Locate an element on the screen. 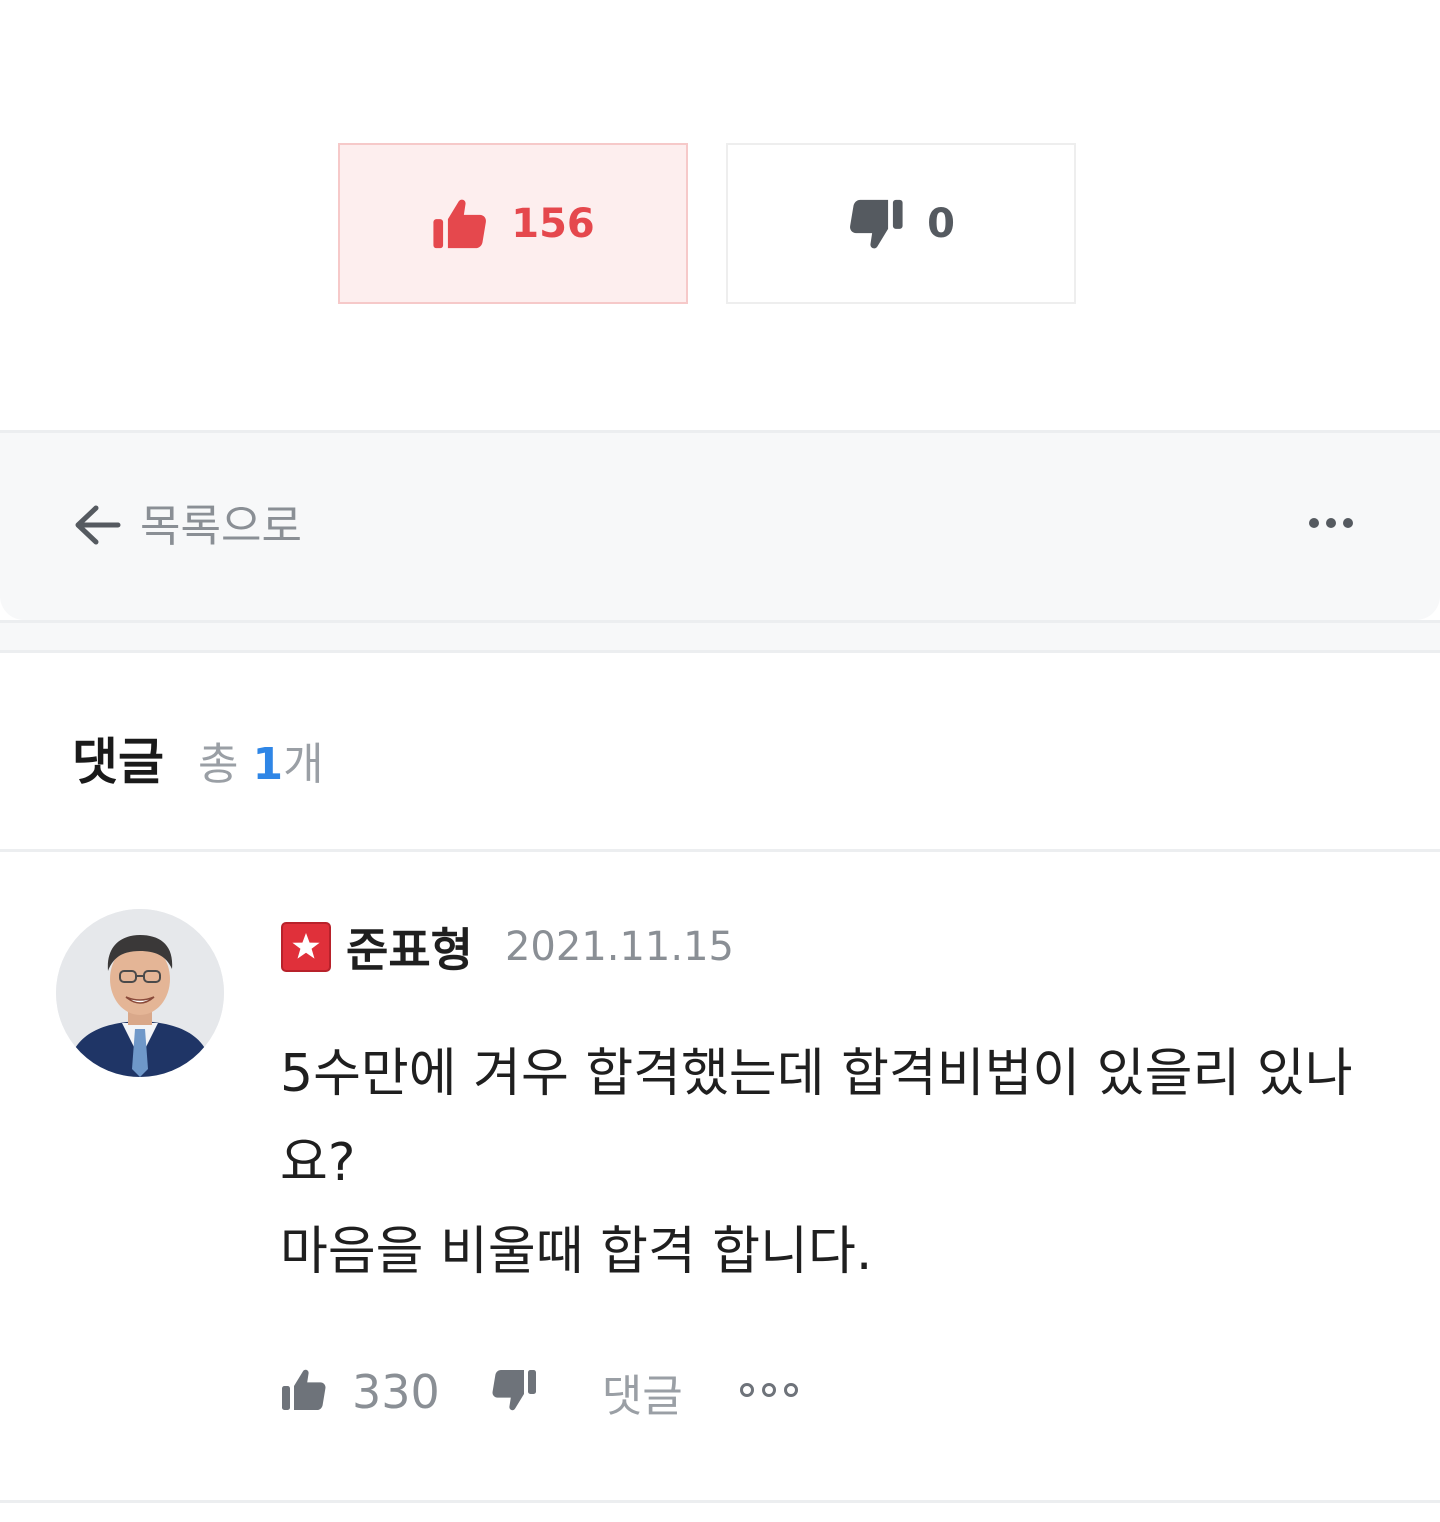  post-more-button is located at coordinates (1331, 524).